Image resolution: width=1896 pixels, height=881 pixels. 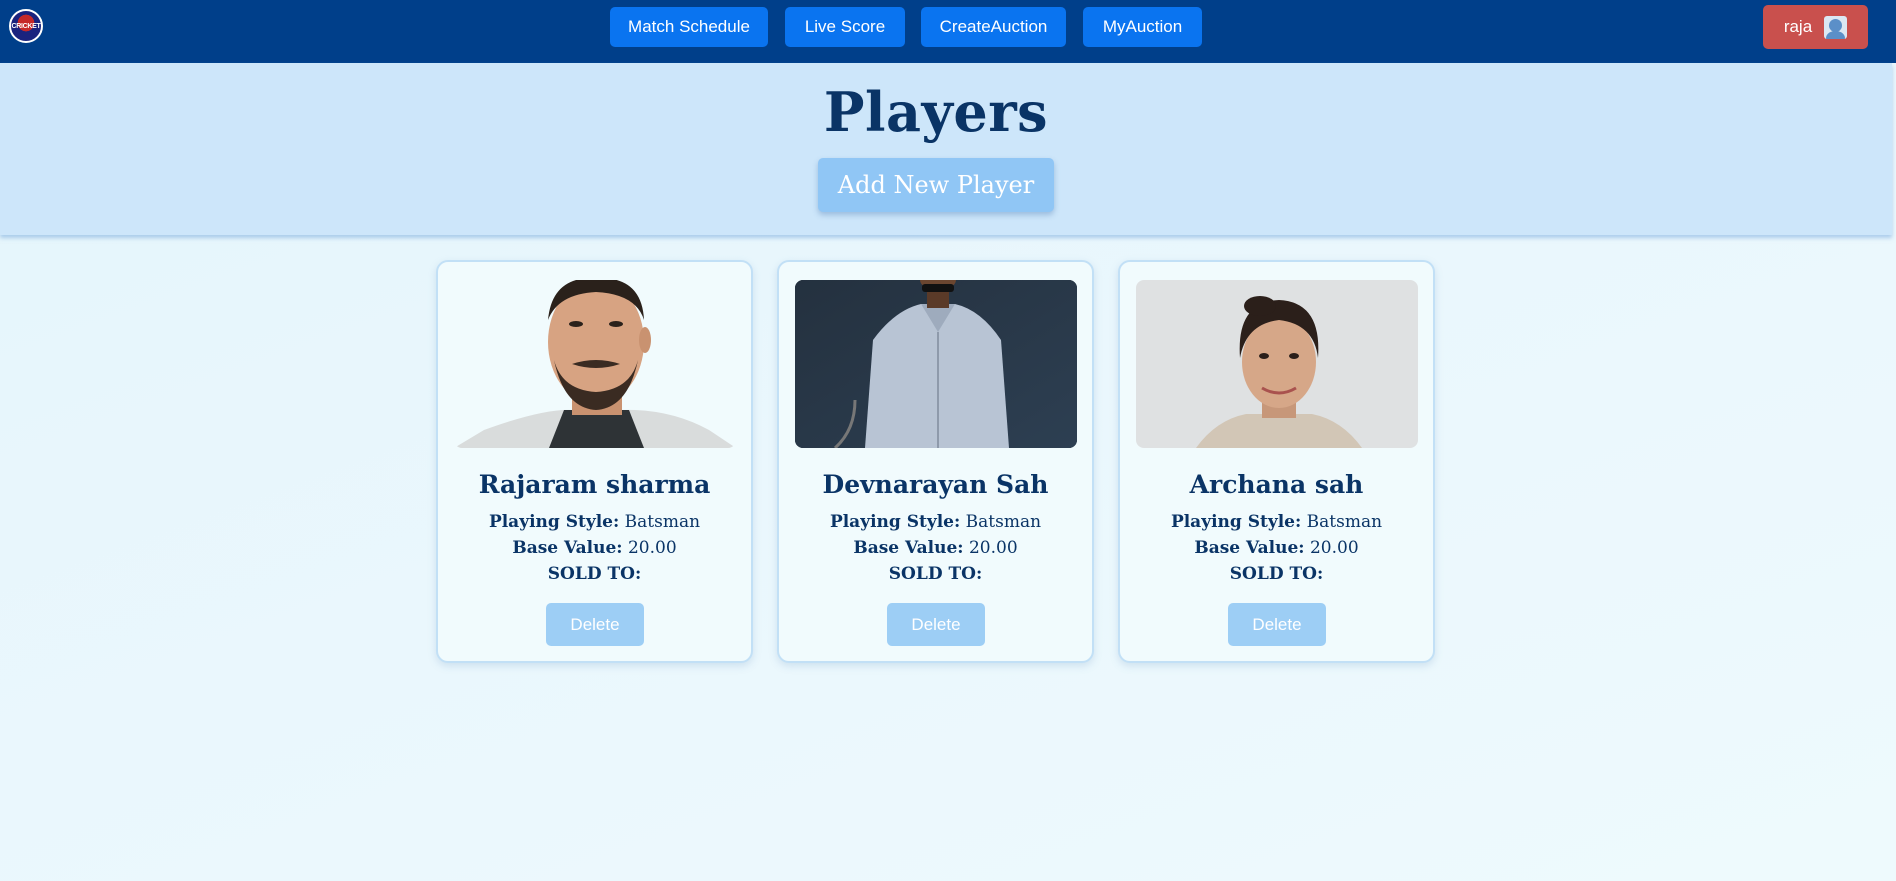 I want to click on user-menu-button: raja, so click(x=1815, y=27).